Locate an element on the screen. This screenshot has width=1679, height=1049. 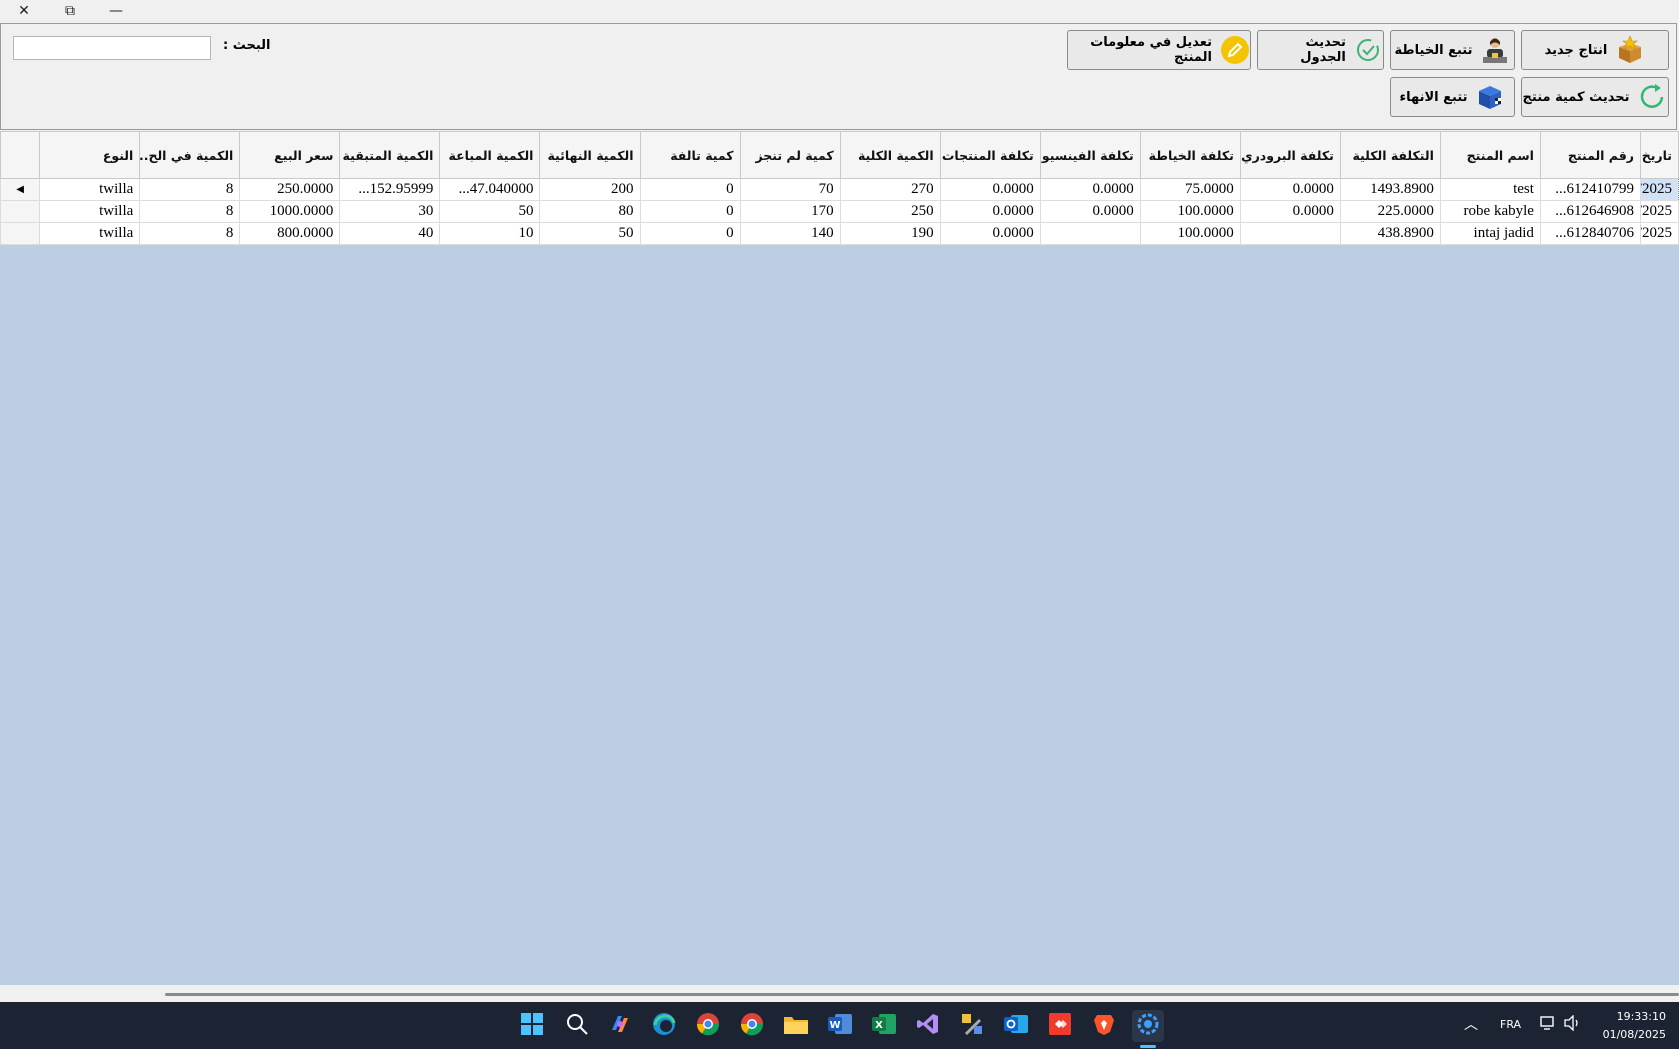
copilot-button is located at coordinates (620, 1026).